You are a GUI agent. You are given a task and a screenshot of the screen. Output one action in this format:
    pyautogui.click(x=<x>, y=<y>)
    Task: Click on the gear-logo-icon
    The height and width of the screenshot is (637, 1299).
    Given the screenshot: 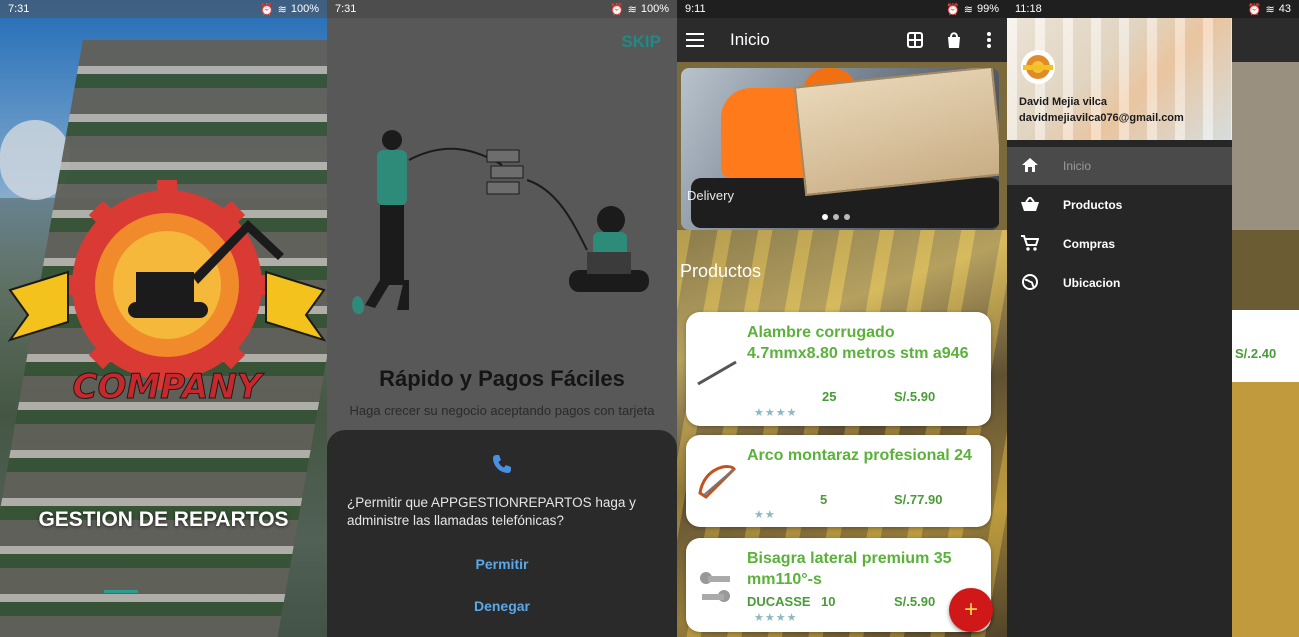 What is the action you would take?
    pyautogui.click(x=1038, y=67)
    